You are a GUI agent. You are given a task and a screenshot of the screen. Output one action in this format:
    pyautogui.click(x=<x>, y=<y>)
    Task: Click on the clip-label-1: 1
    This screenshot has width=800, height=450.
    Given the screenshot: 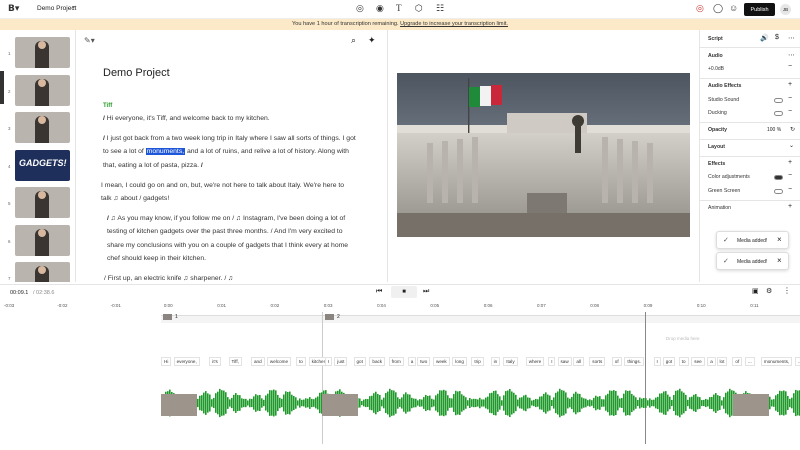 What is the action you would take?
    pyautogui.click(x=176, y=317)
    